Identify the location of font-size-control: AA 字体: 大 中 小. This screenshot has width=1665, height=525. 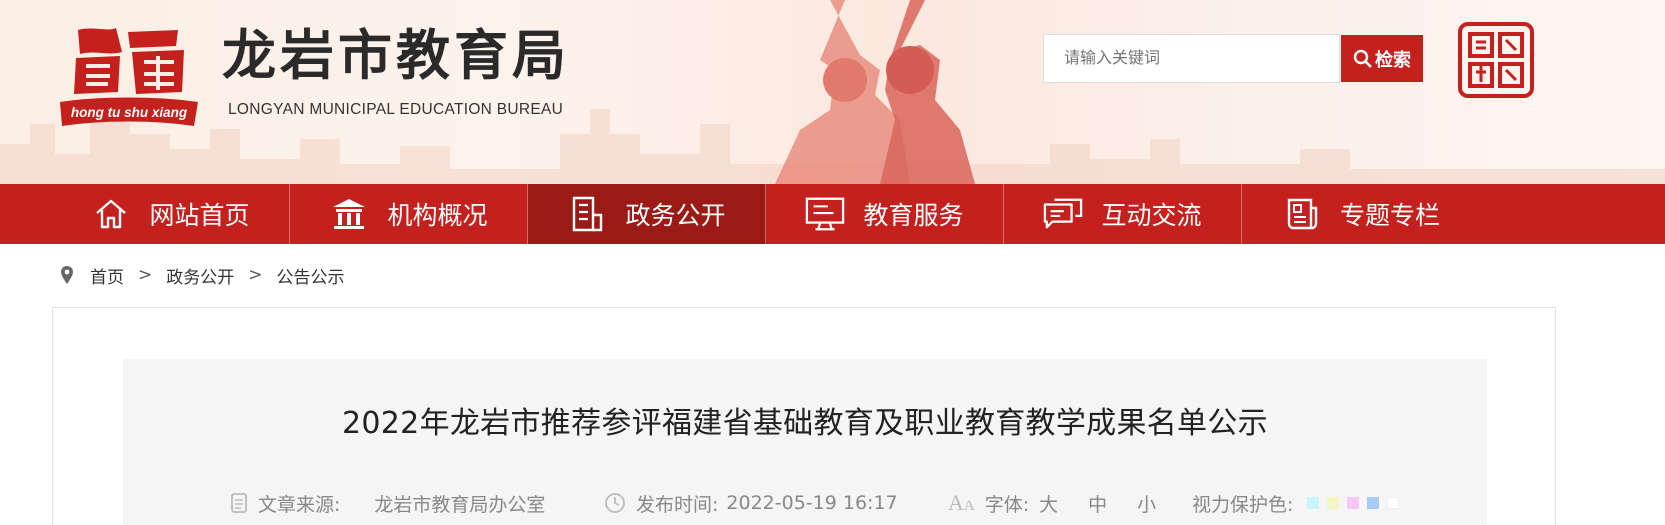
(1067, 503).